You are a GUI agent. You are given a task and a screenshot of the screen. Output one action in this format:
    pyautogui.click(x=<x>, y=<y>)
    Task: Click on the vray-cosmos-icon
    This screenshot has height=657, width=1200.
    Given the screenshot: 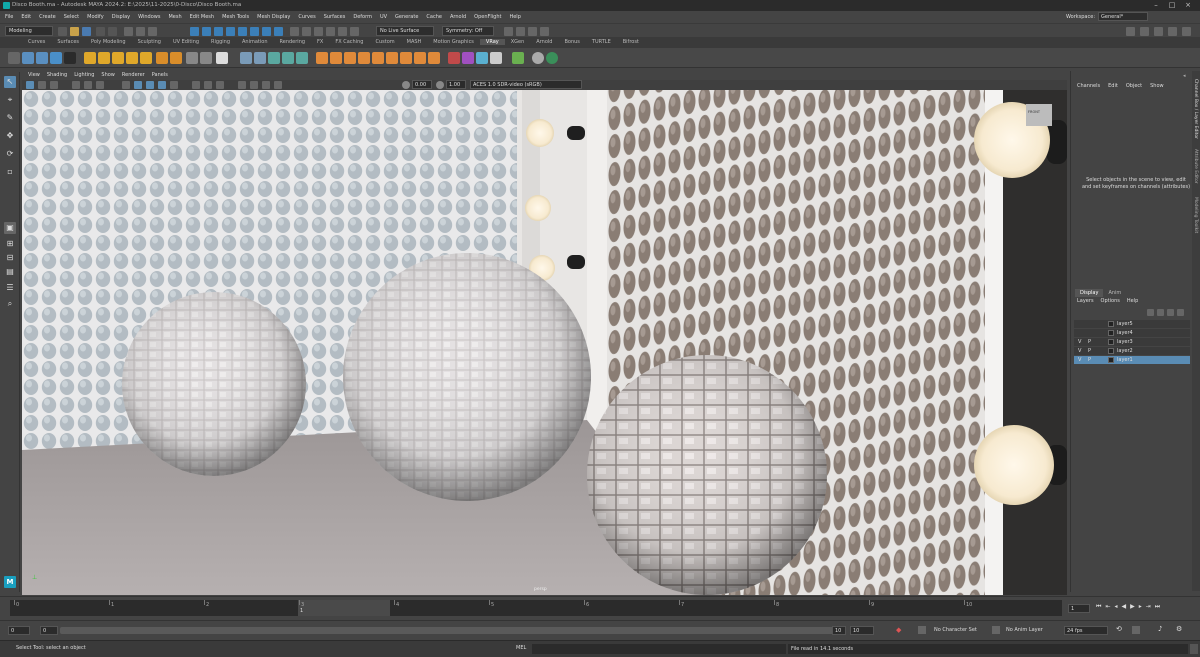 What is the action you would take?
    pyautogui.click(x=482, y=58)
    